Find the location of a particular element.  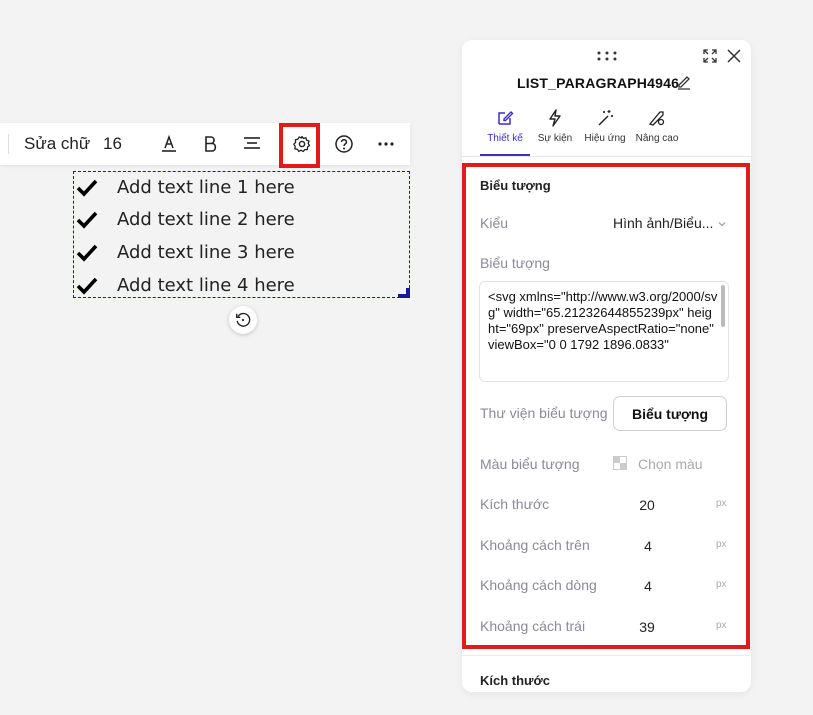

help-icon is located at coordinates (344, 144).